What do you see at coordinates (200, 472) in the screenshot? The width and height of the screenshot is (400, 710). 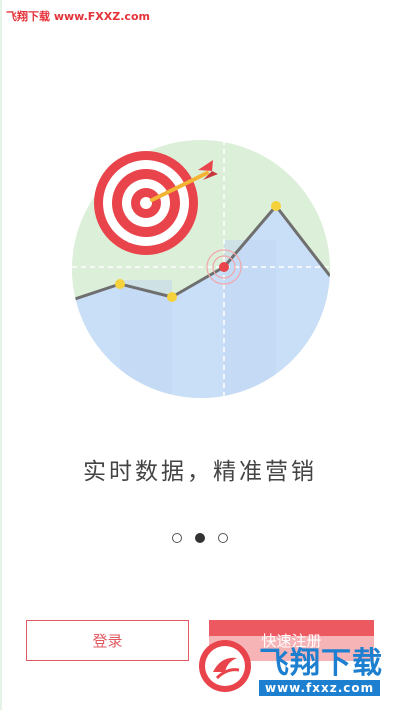 I see `slogan-text: 实时数据，精准营销` at bounding box center [200, 472].